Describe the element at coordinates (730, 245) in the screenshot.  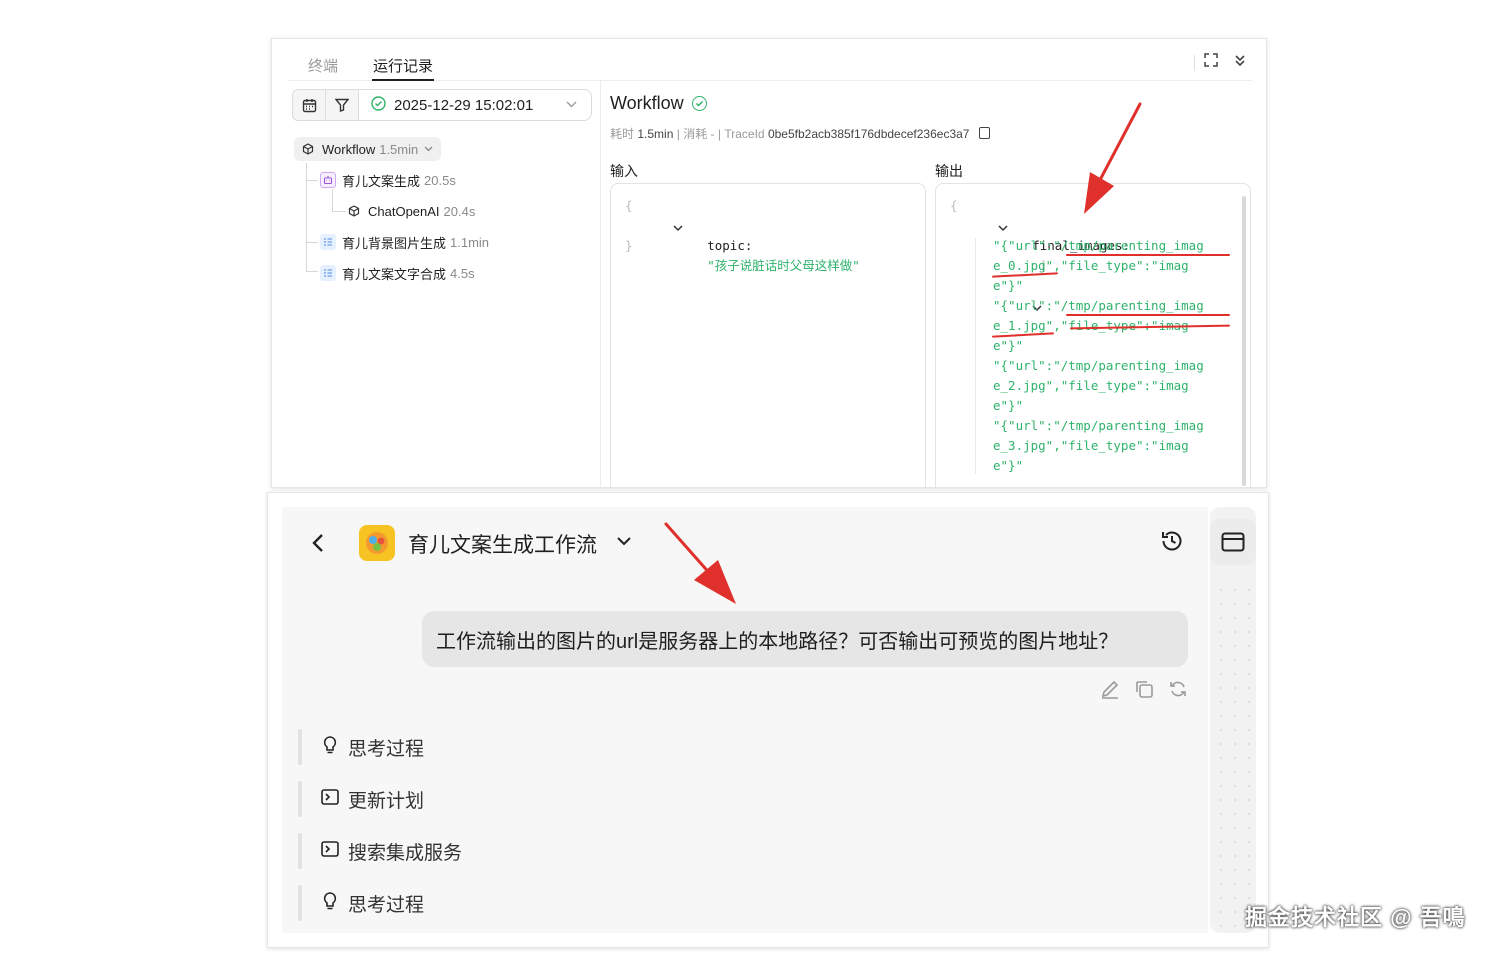
I see `json-key: topic:` at that location.